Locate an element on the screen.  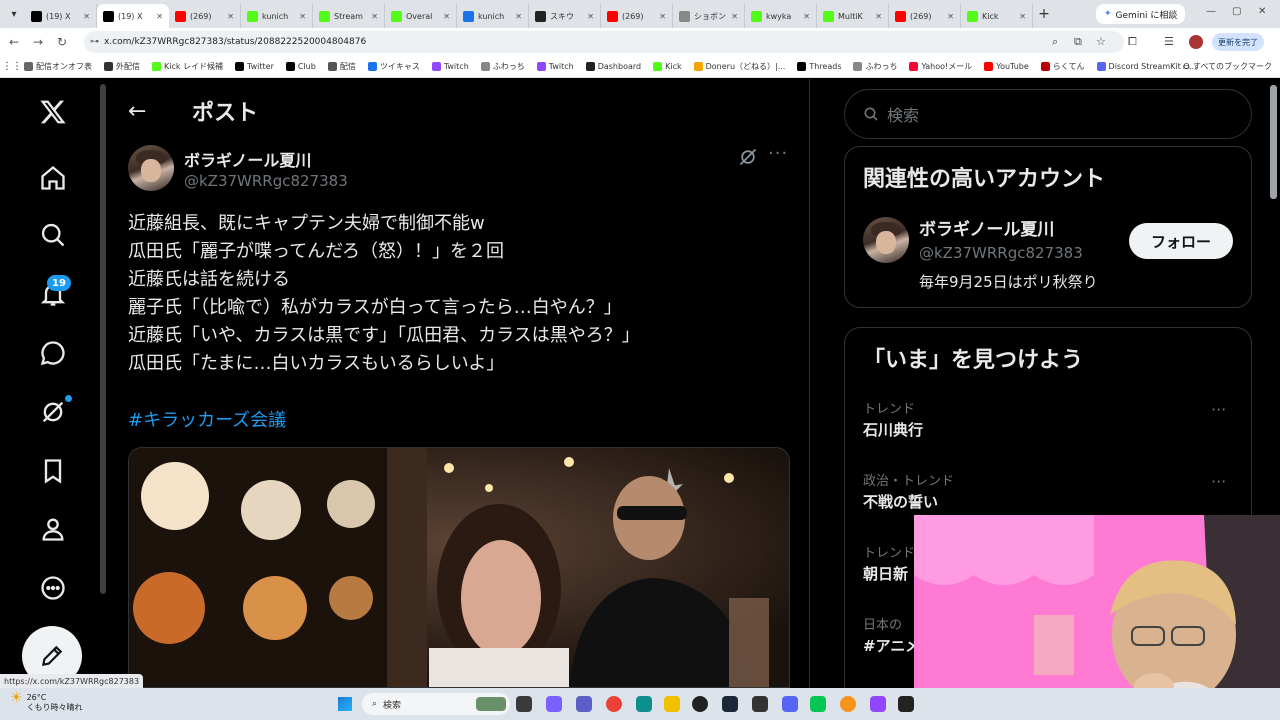
copilot-icon is located at coordinates (554, 704).